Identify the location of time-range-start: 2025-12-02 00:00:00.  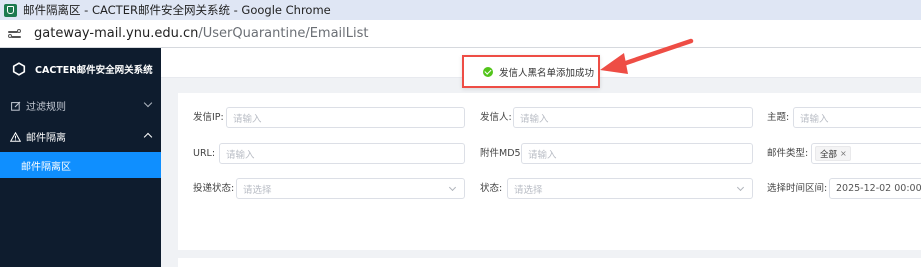
(878, 188).